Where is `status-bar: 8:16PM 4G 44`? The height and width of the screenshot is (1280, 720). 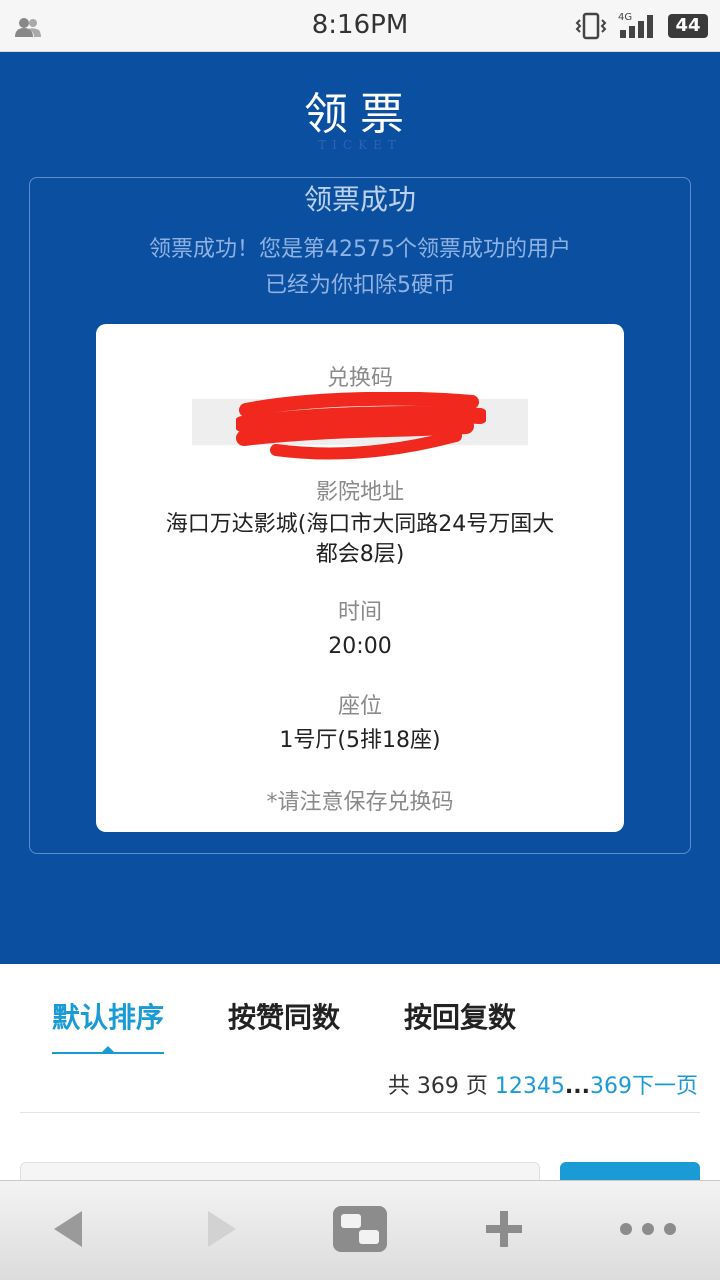
status-bar: 8:16PM 4G 44 is located at coordinates (360, 26).